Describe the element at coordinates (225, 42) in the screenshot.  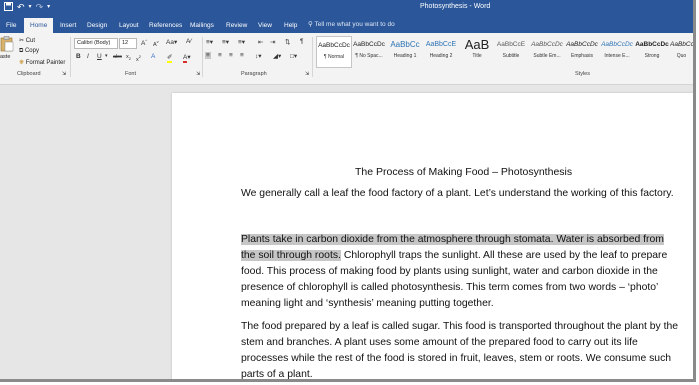
I see `numbering-icon: ≡▾` at that location.